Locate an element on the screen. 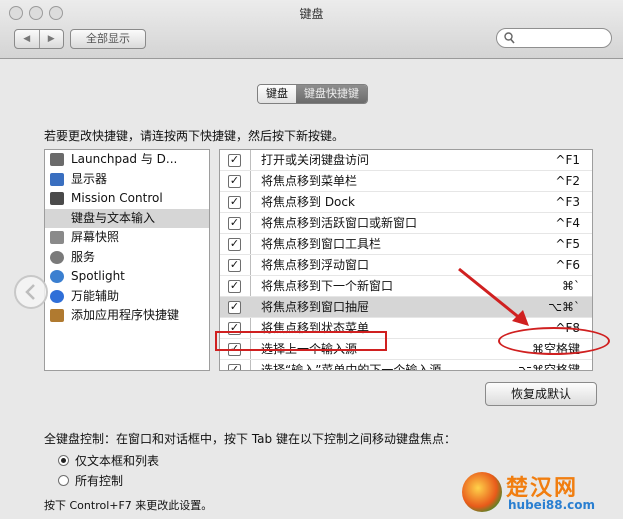 The width and height of the screenshot is (623, 519). radio-label: 所有控制 is located at coordinates (99, 481).